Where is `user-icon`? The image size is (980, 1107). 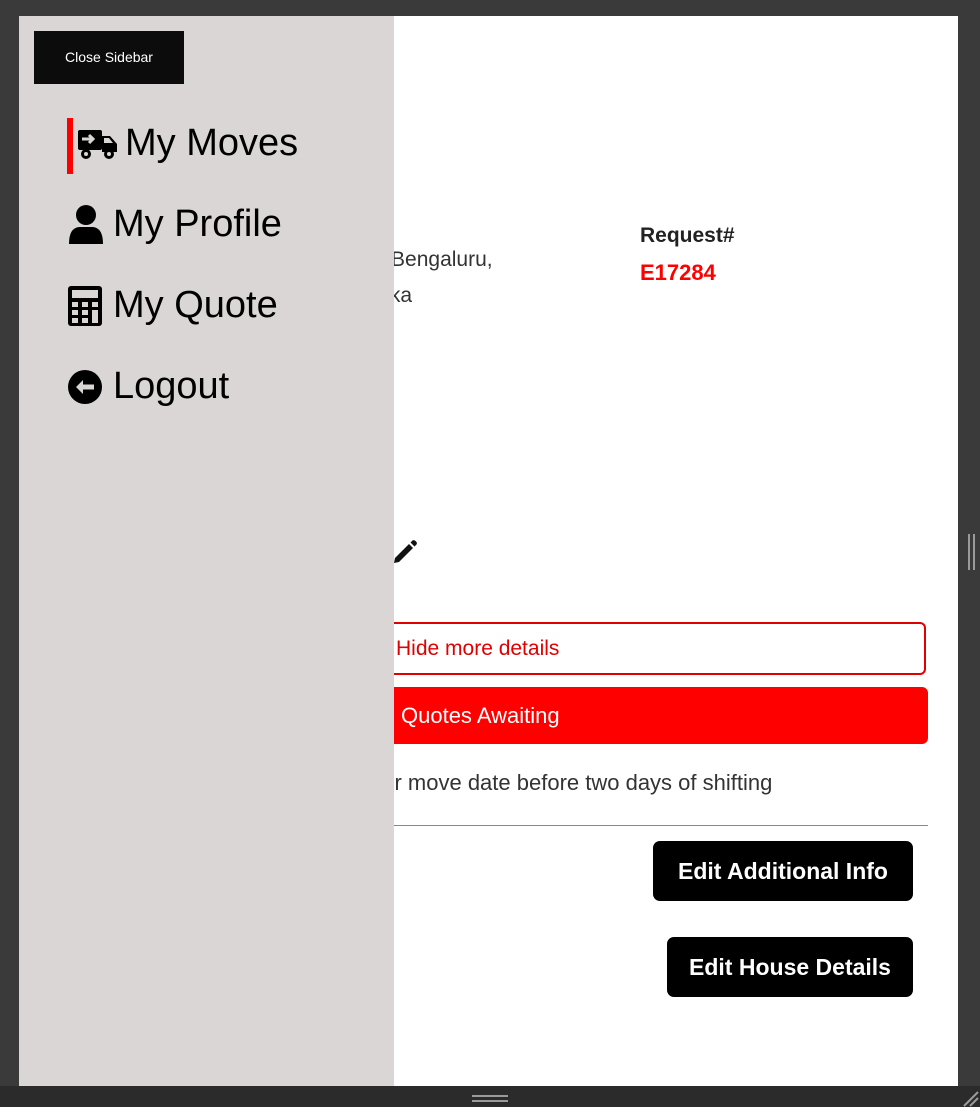 user-icon is located at coordinates (86, 225).